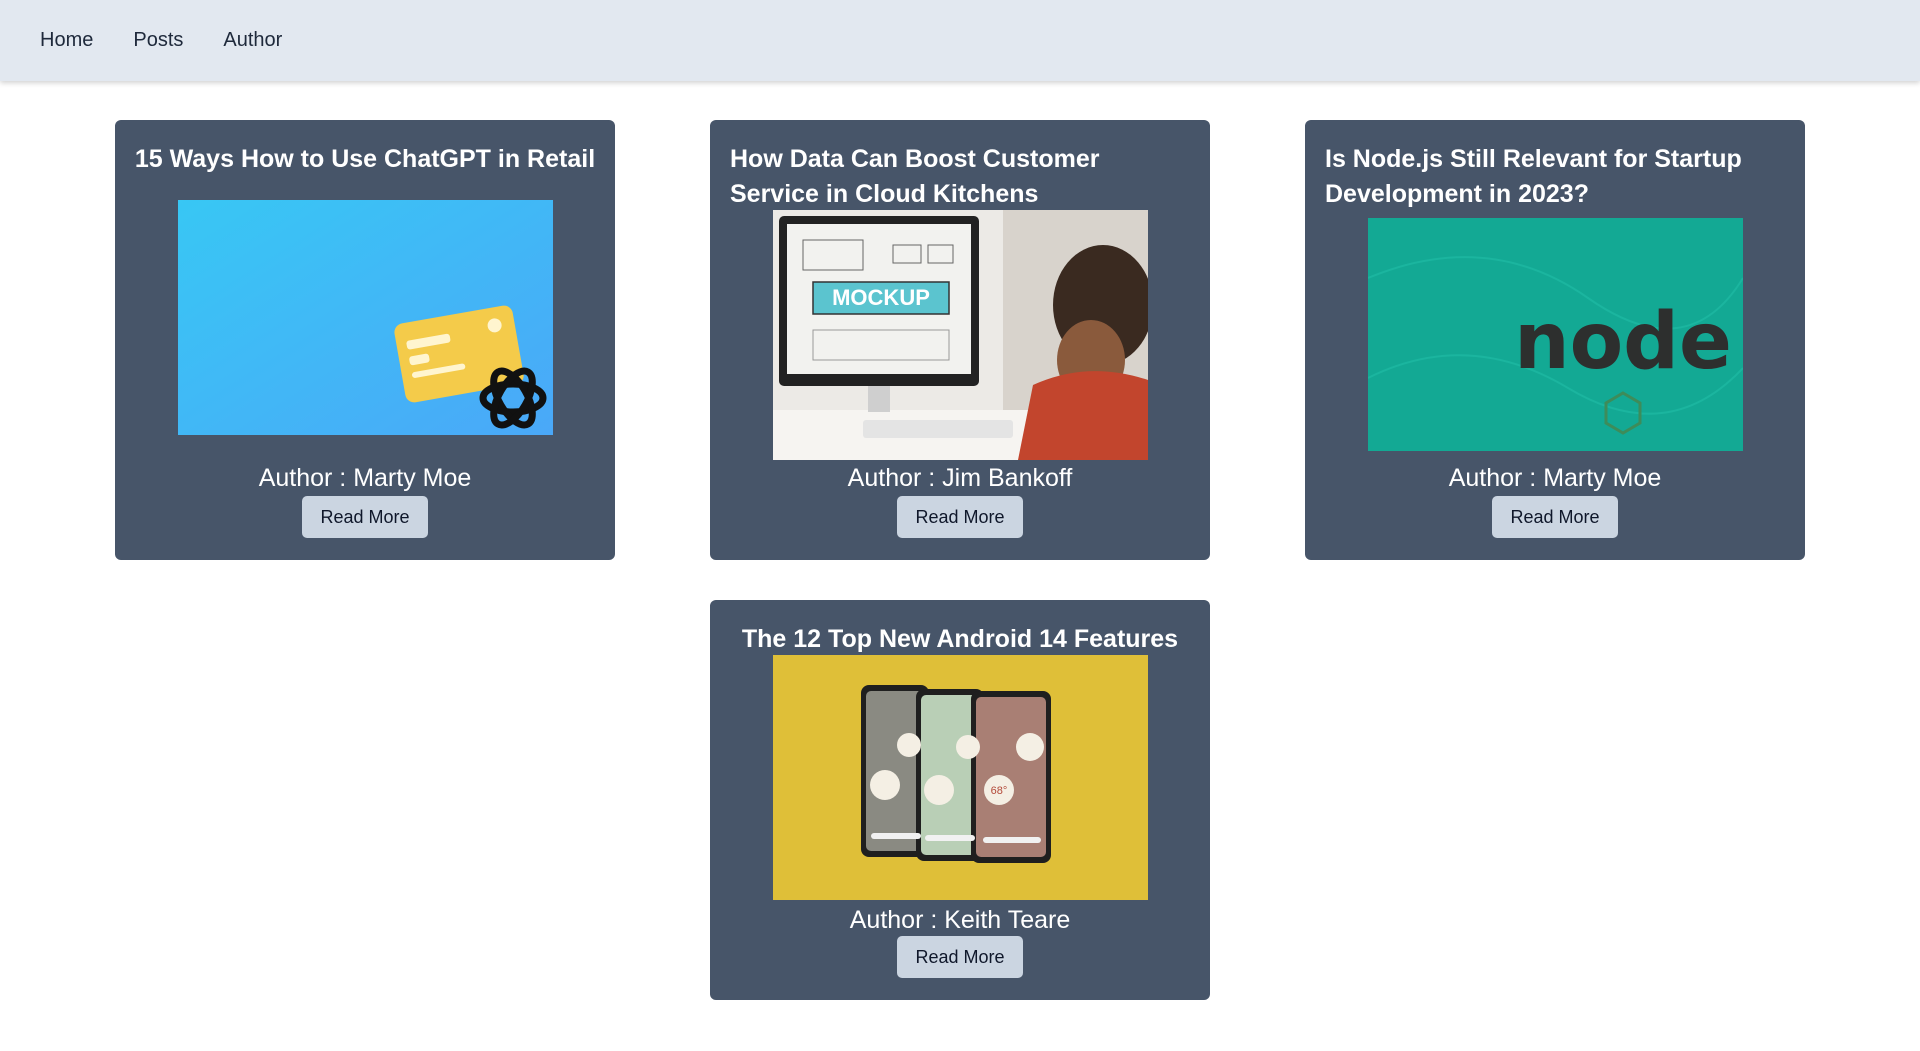 This screenshot has width=1920, height=1051. What do you see at coordinates (1623, 342) in the screenshot?
I see `node-logo-text: node` at bounding box center [1623, 342].